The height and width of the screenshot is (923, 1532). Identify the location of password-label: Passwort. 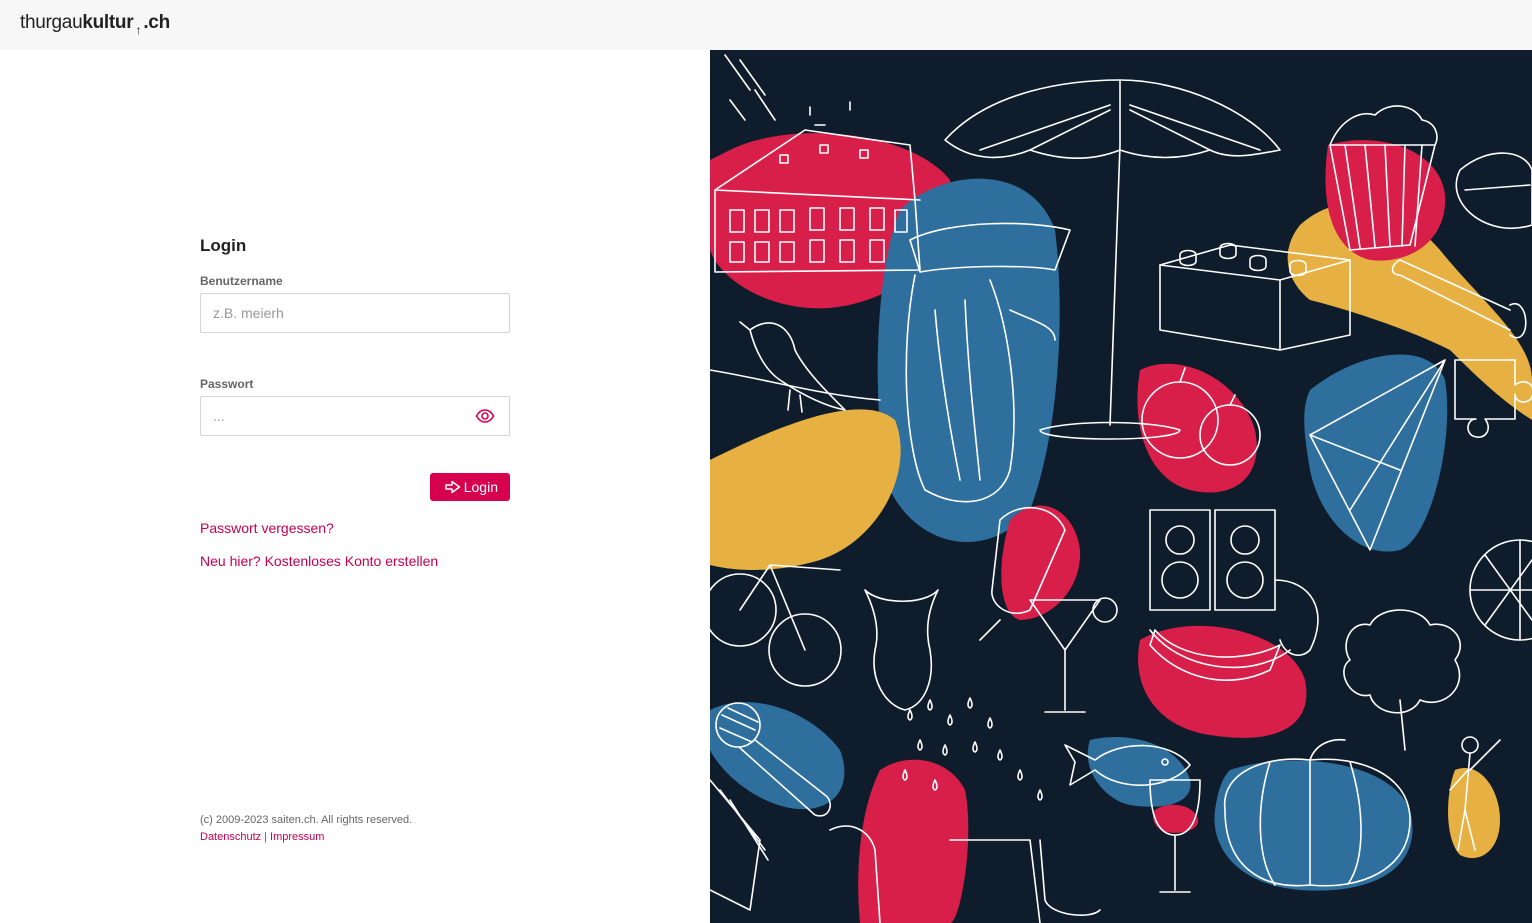
(227, 384).